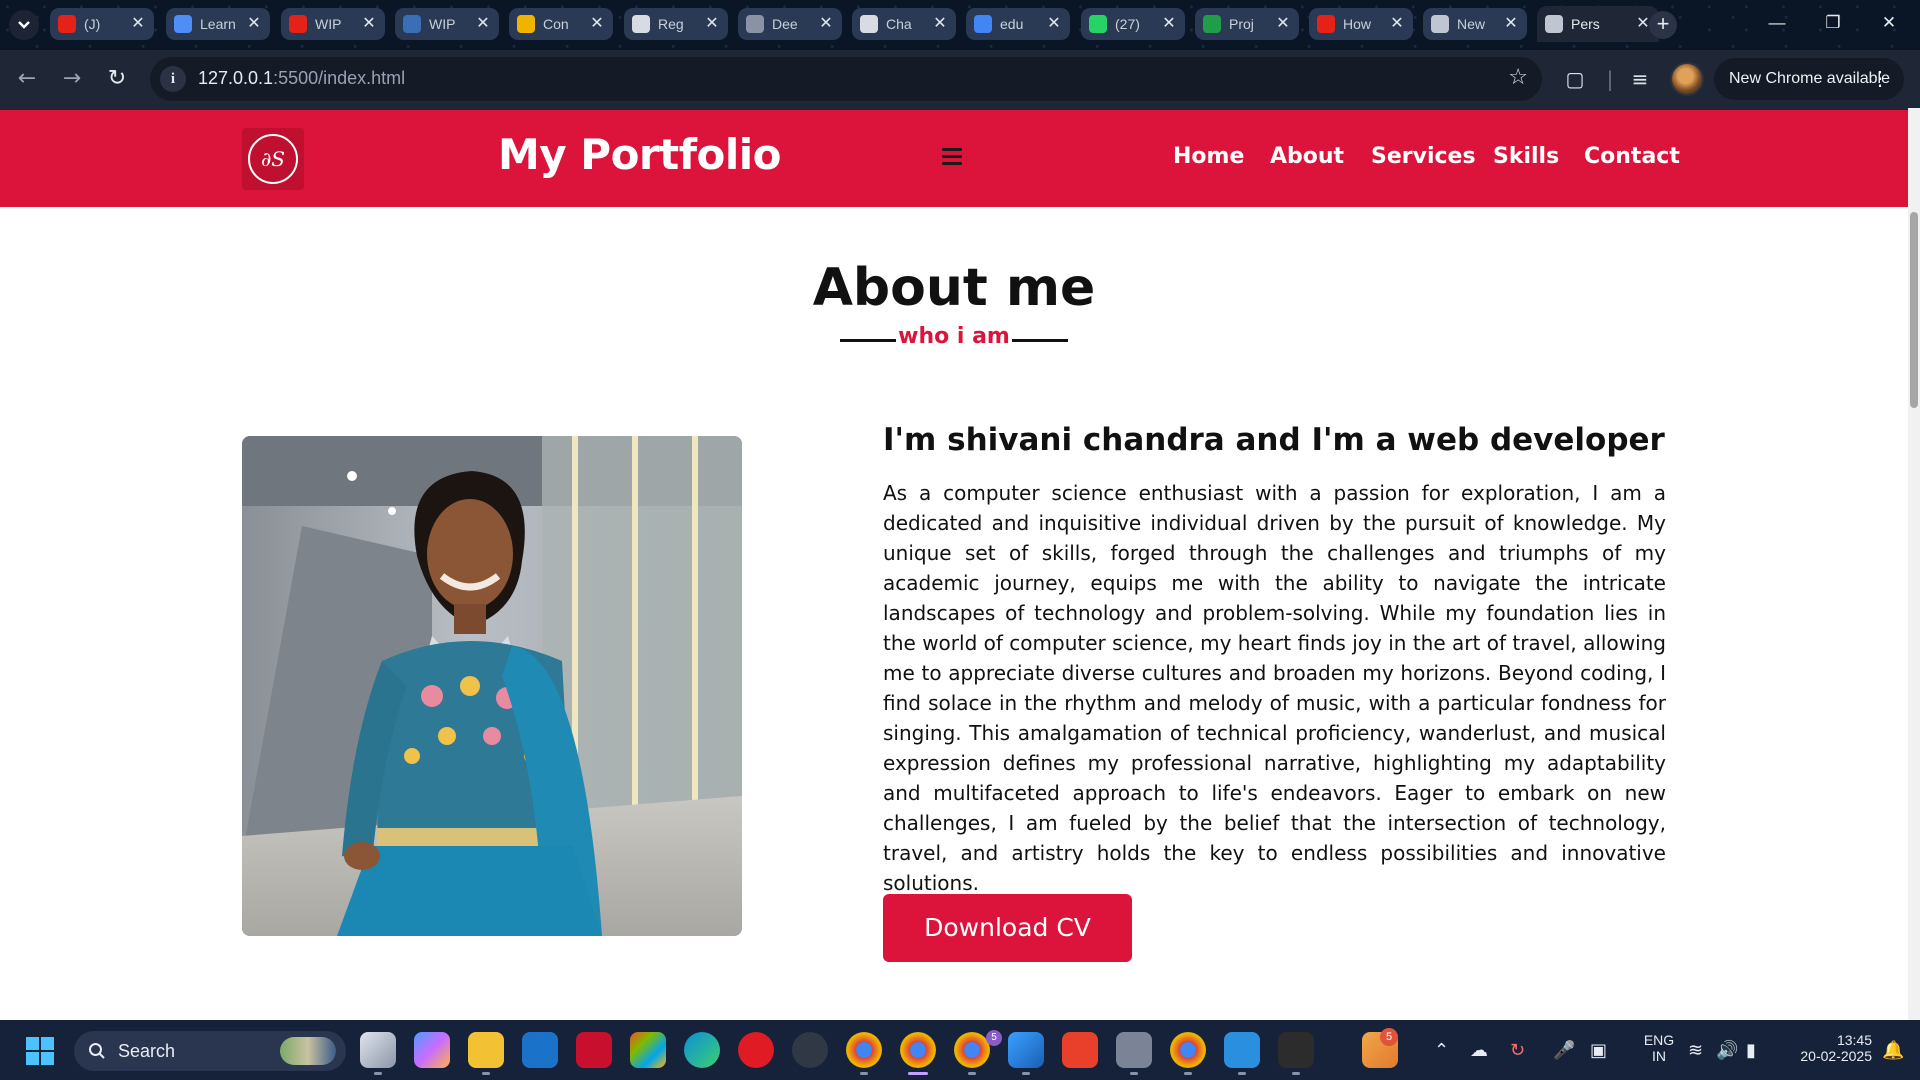 Image resolution: width=1920 pixels, height=1080 pixels. Describe the element at coordinates (1208, 156) in the screenshot. I see `nav-home: Home` at that location.